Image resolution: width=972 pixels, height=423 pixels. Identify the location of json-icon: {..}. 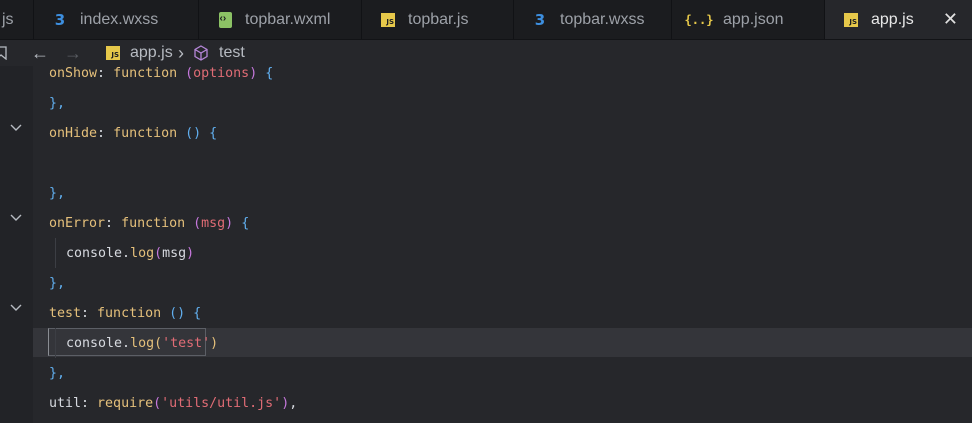
(699, 19).